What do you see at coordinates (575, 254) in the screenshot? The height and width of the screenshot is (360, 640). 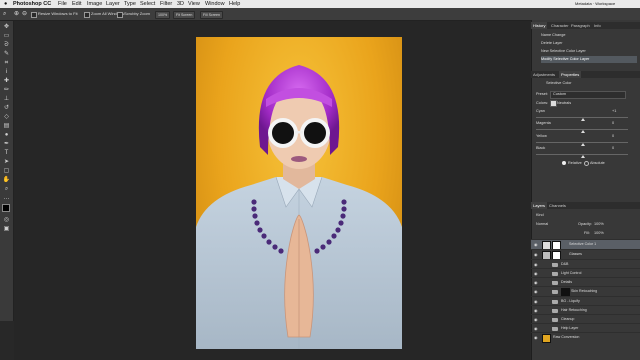 I see `layer-name: Glasses` at bounding box center [575, 254].